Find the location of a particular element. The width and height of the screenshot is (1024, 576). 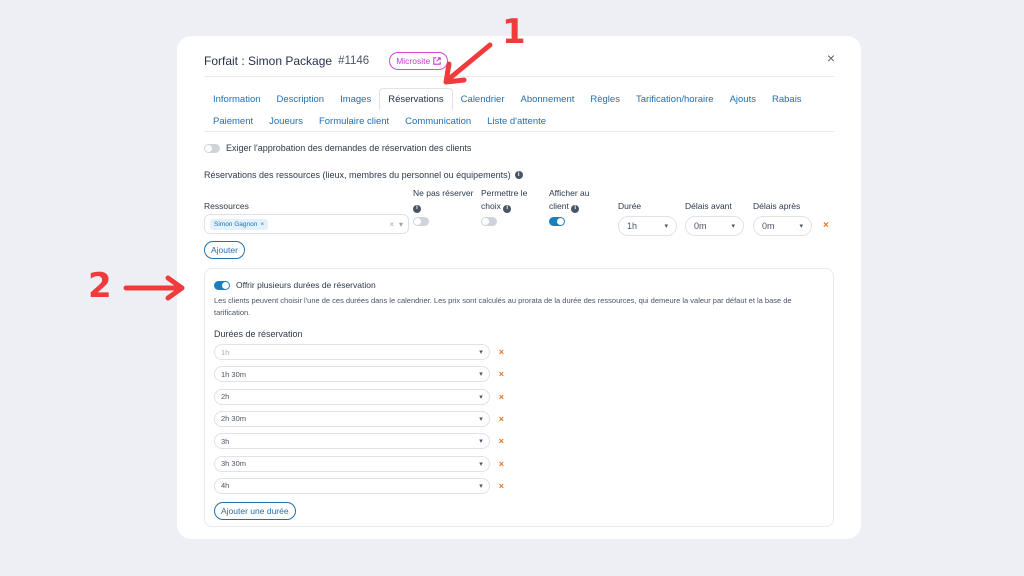

tab-r-servations: Réservations is located at coordinates (416, 99).